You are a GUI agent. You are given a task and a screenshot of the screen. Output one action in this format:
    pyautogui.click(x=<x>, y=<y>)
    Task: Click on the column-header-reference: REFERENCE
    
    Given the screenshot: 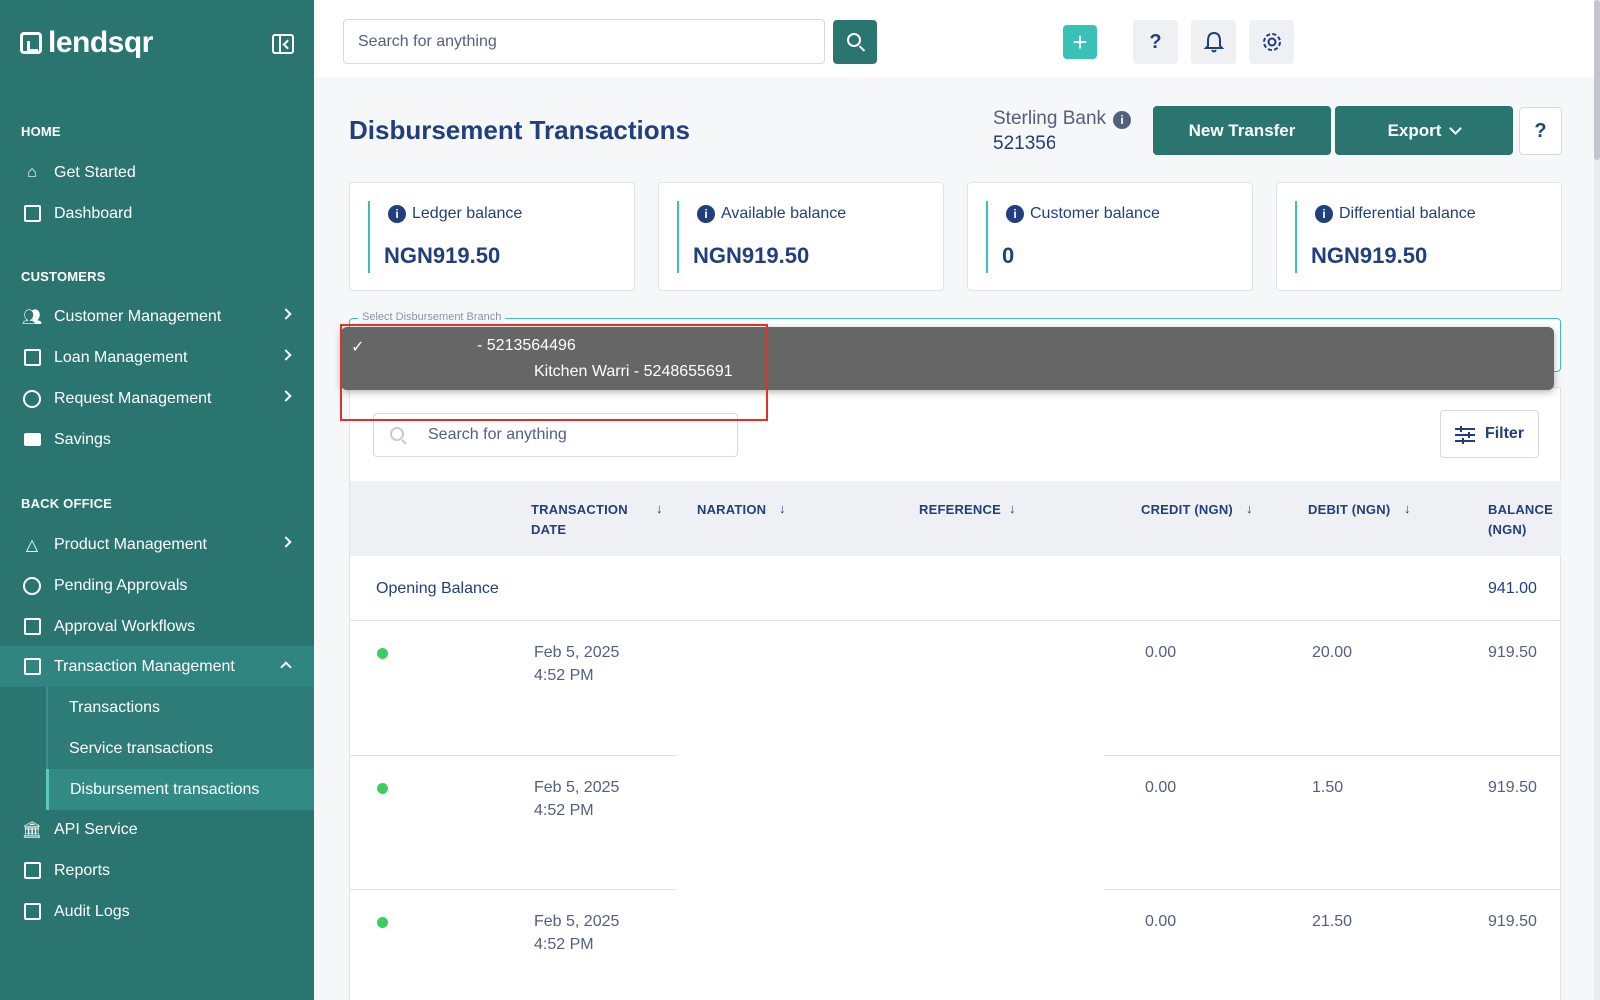 What is the action you would take?
    pyautogui.click(x=960, y=510)
    